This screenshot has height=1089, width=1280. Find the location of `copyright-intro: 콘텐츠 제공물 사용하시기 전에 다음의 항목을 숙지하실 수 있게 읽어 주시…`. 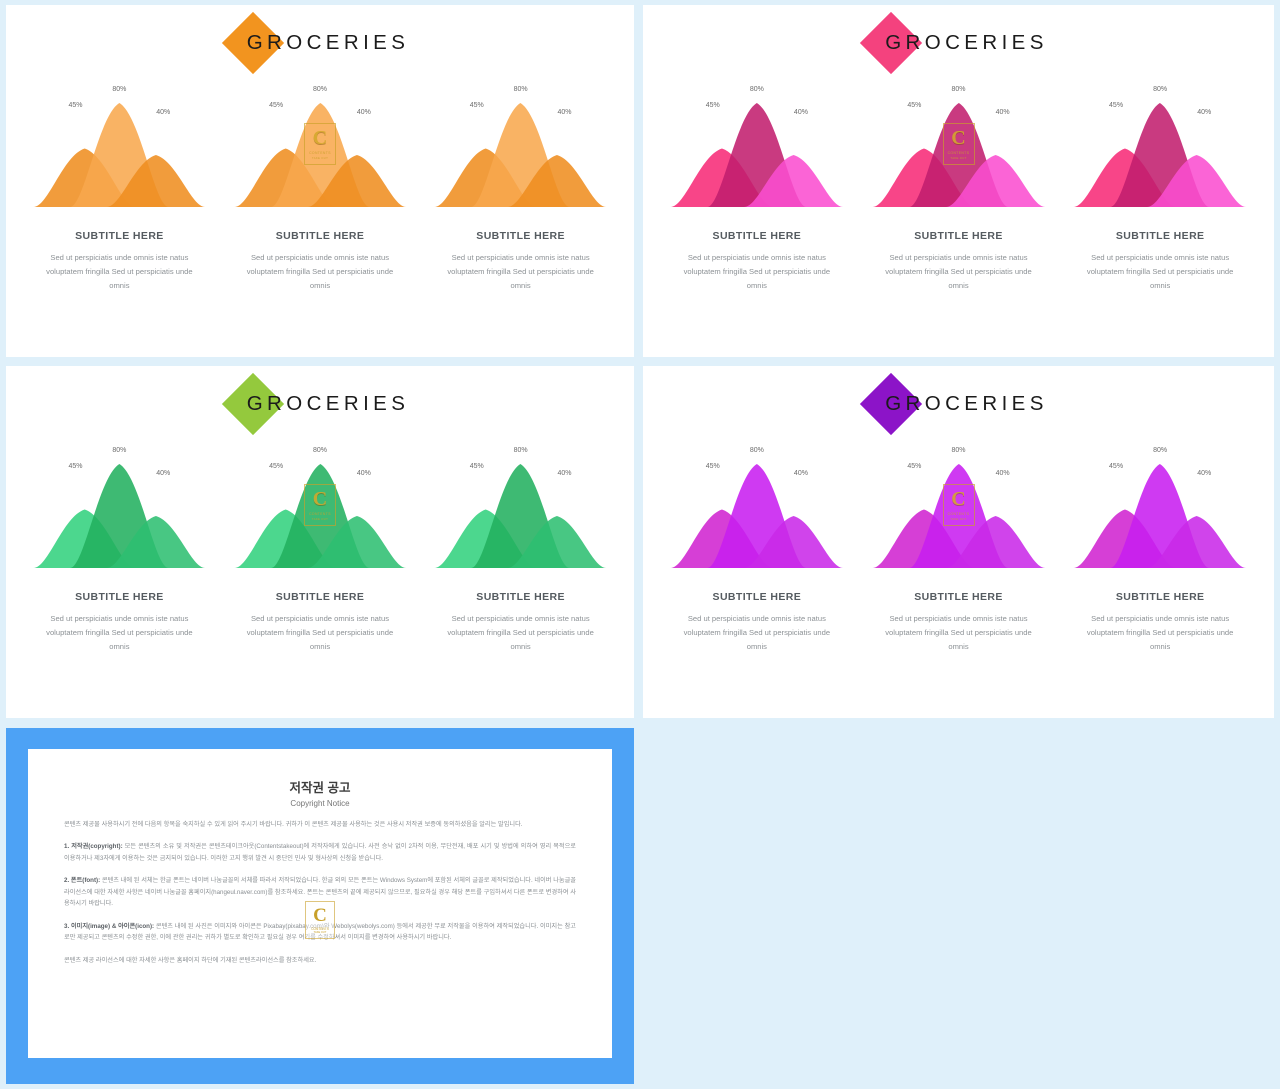

copyright-intro: 콘텐츠 제공물 사용하시기 전에 다음의 항목을 숙지하실 수 있게 읽어 주시… is located at coordinates (293, 824).